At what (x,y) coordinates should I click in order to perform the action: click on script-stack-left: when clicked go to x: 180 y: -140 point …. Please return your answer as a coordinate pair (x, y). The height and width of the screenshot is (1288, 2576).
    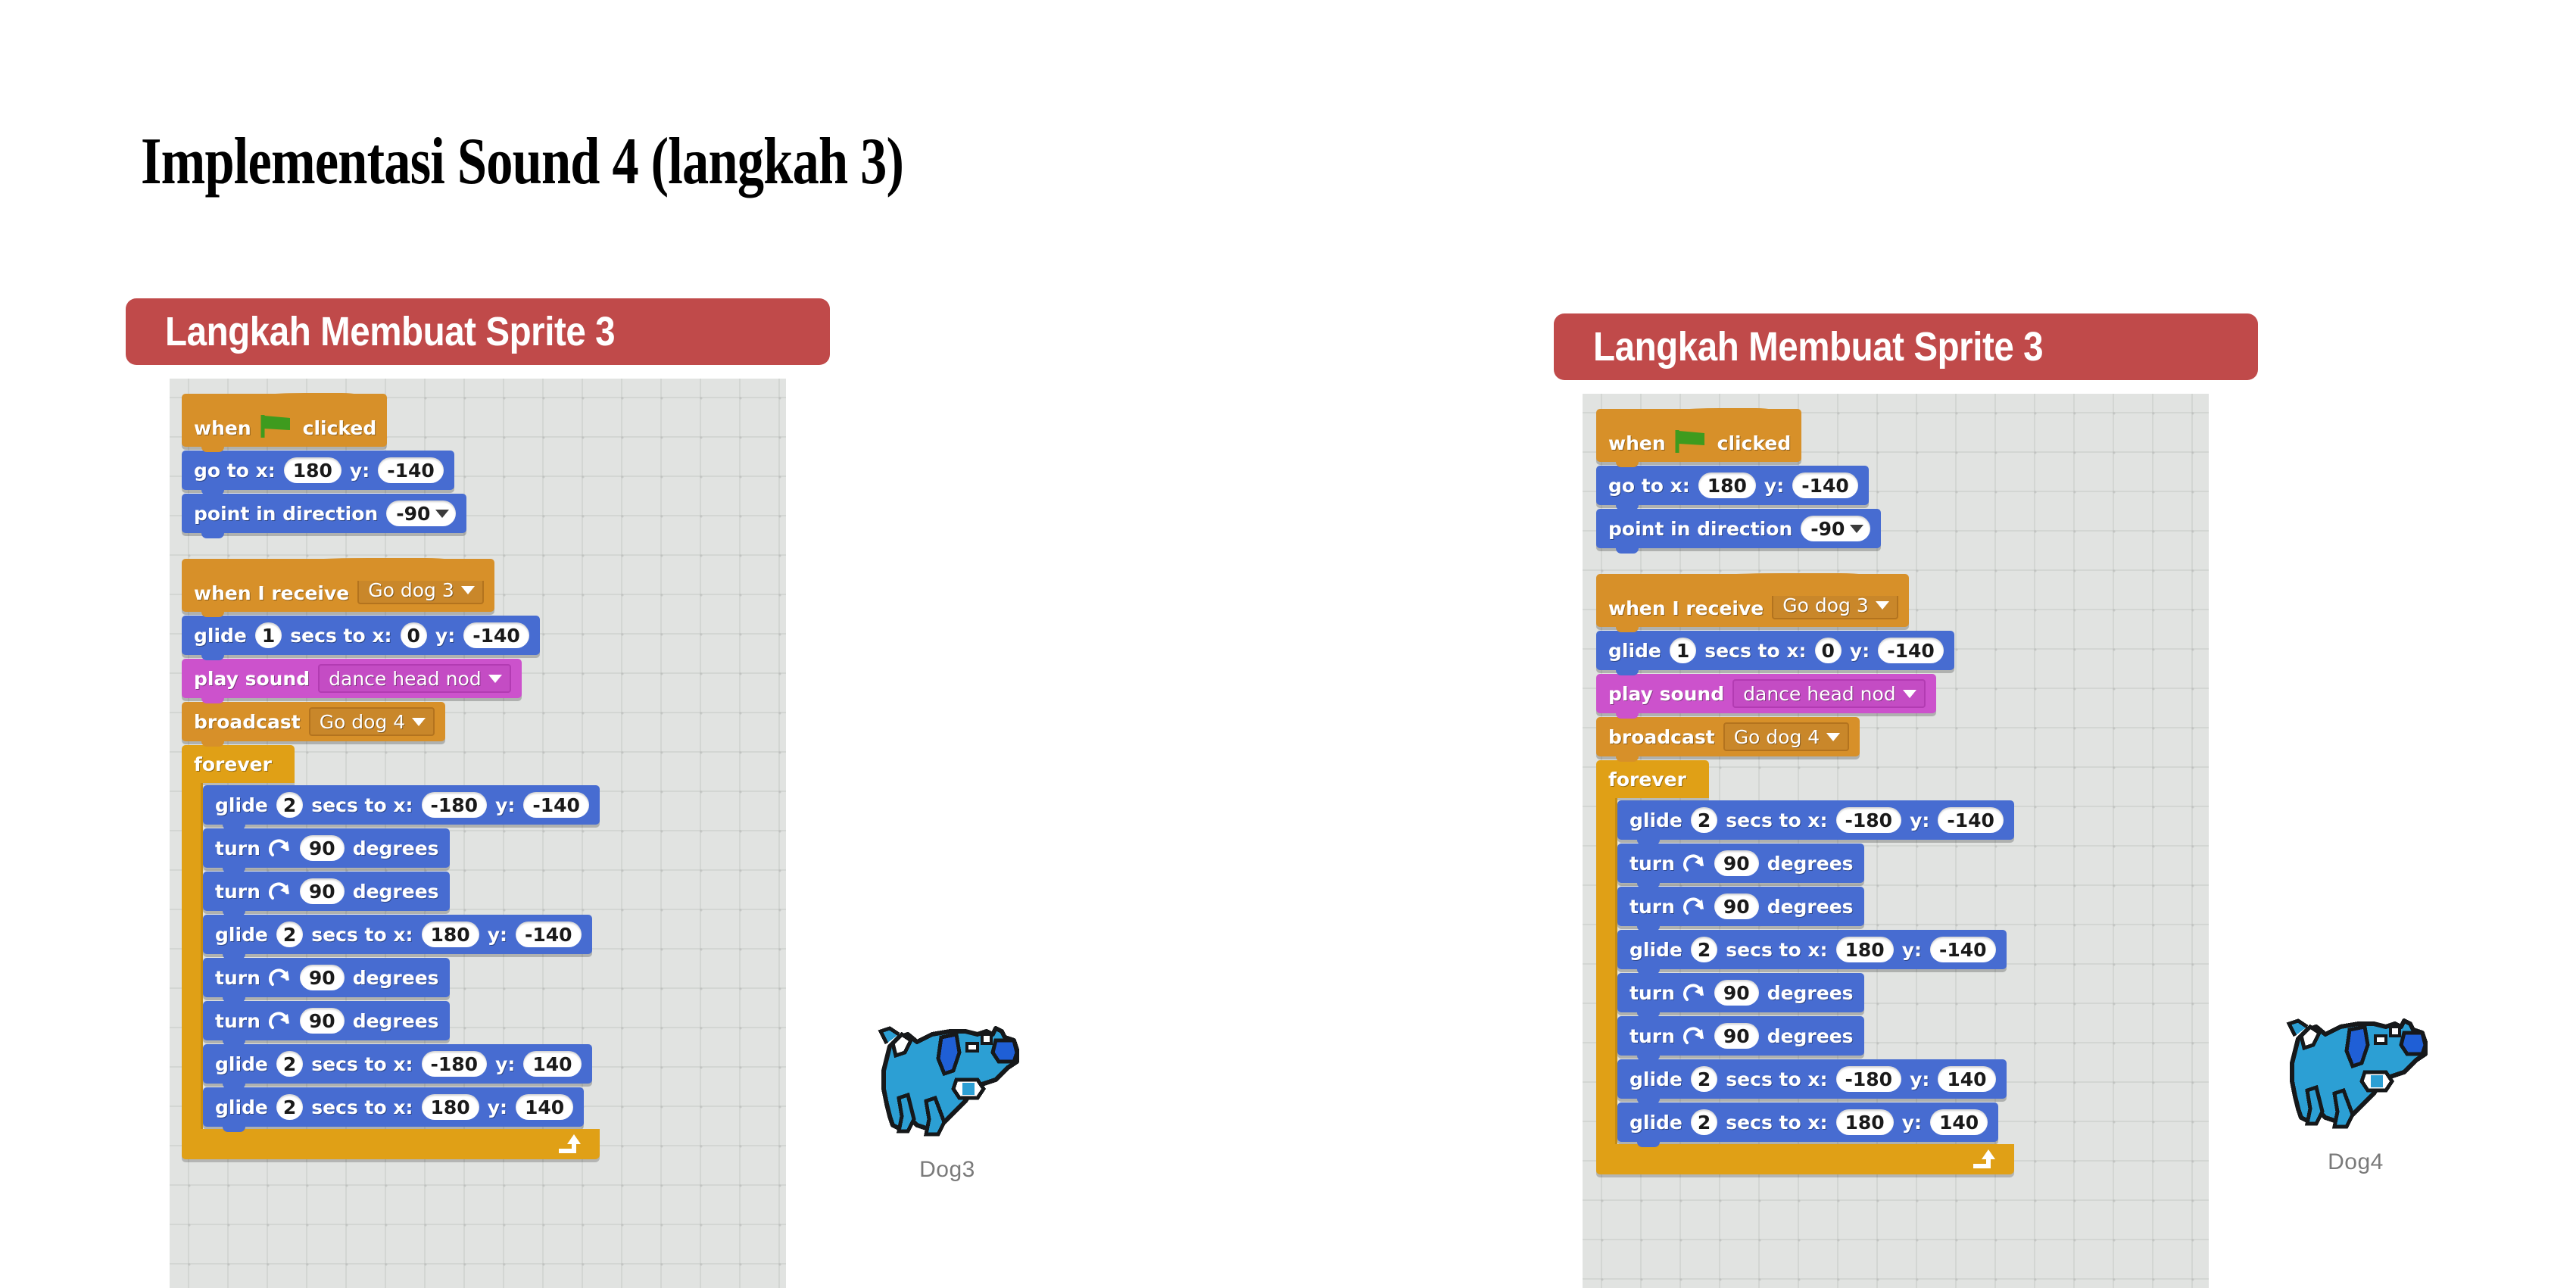
    Looking at the image, I should click on (391, 776).